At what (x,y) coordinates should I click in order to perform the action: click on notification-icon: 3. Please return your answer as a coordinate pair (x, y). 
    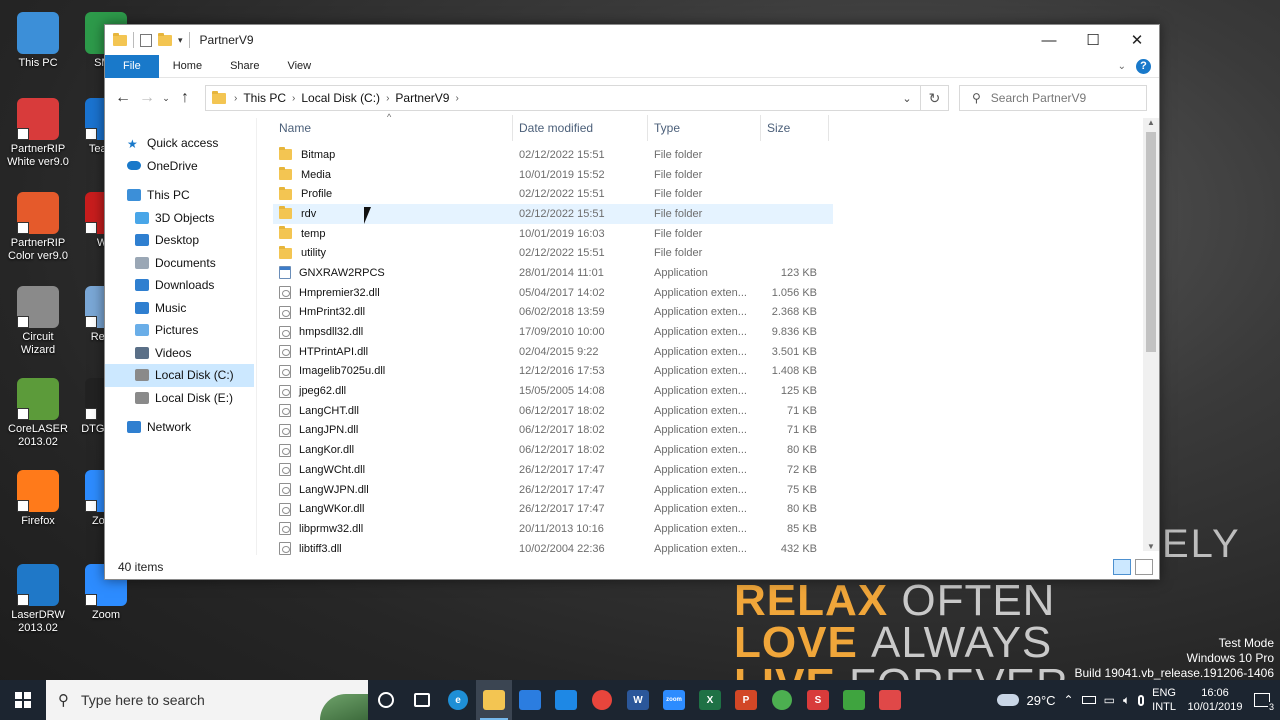
    Looking at the image, I should click on (1264, 702).